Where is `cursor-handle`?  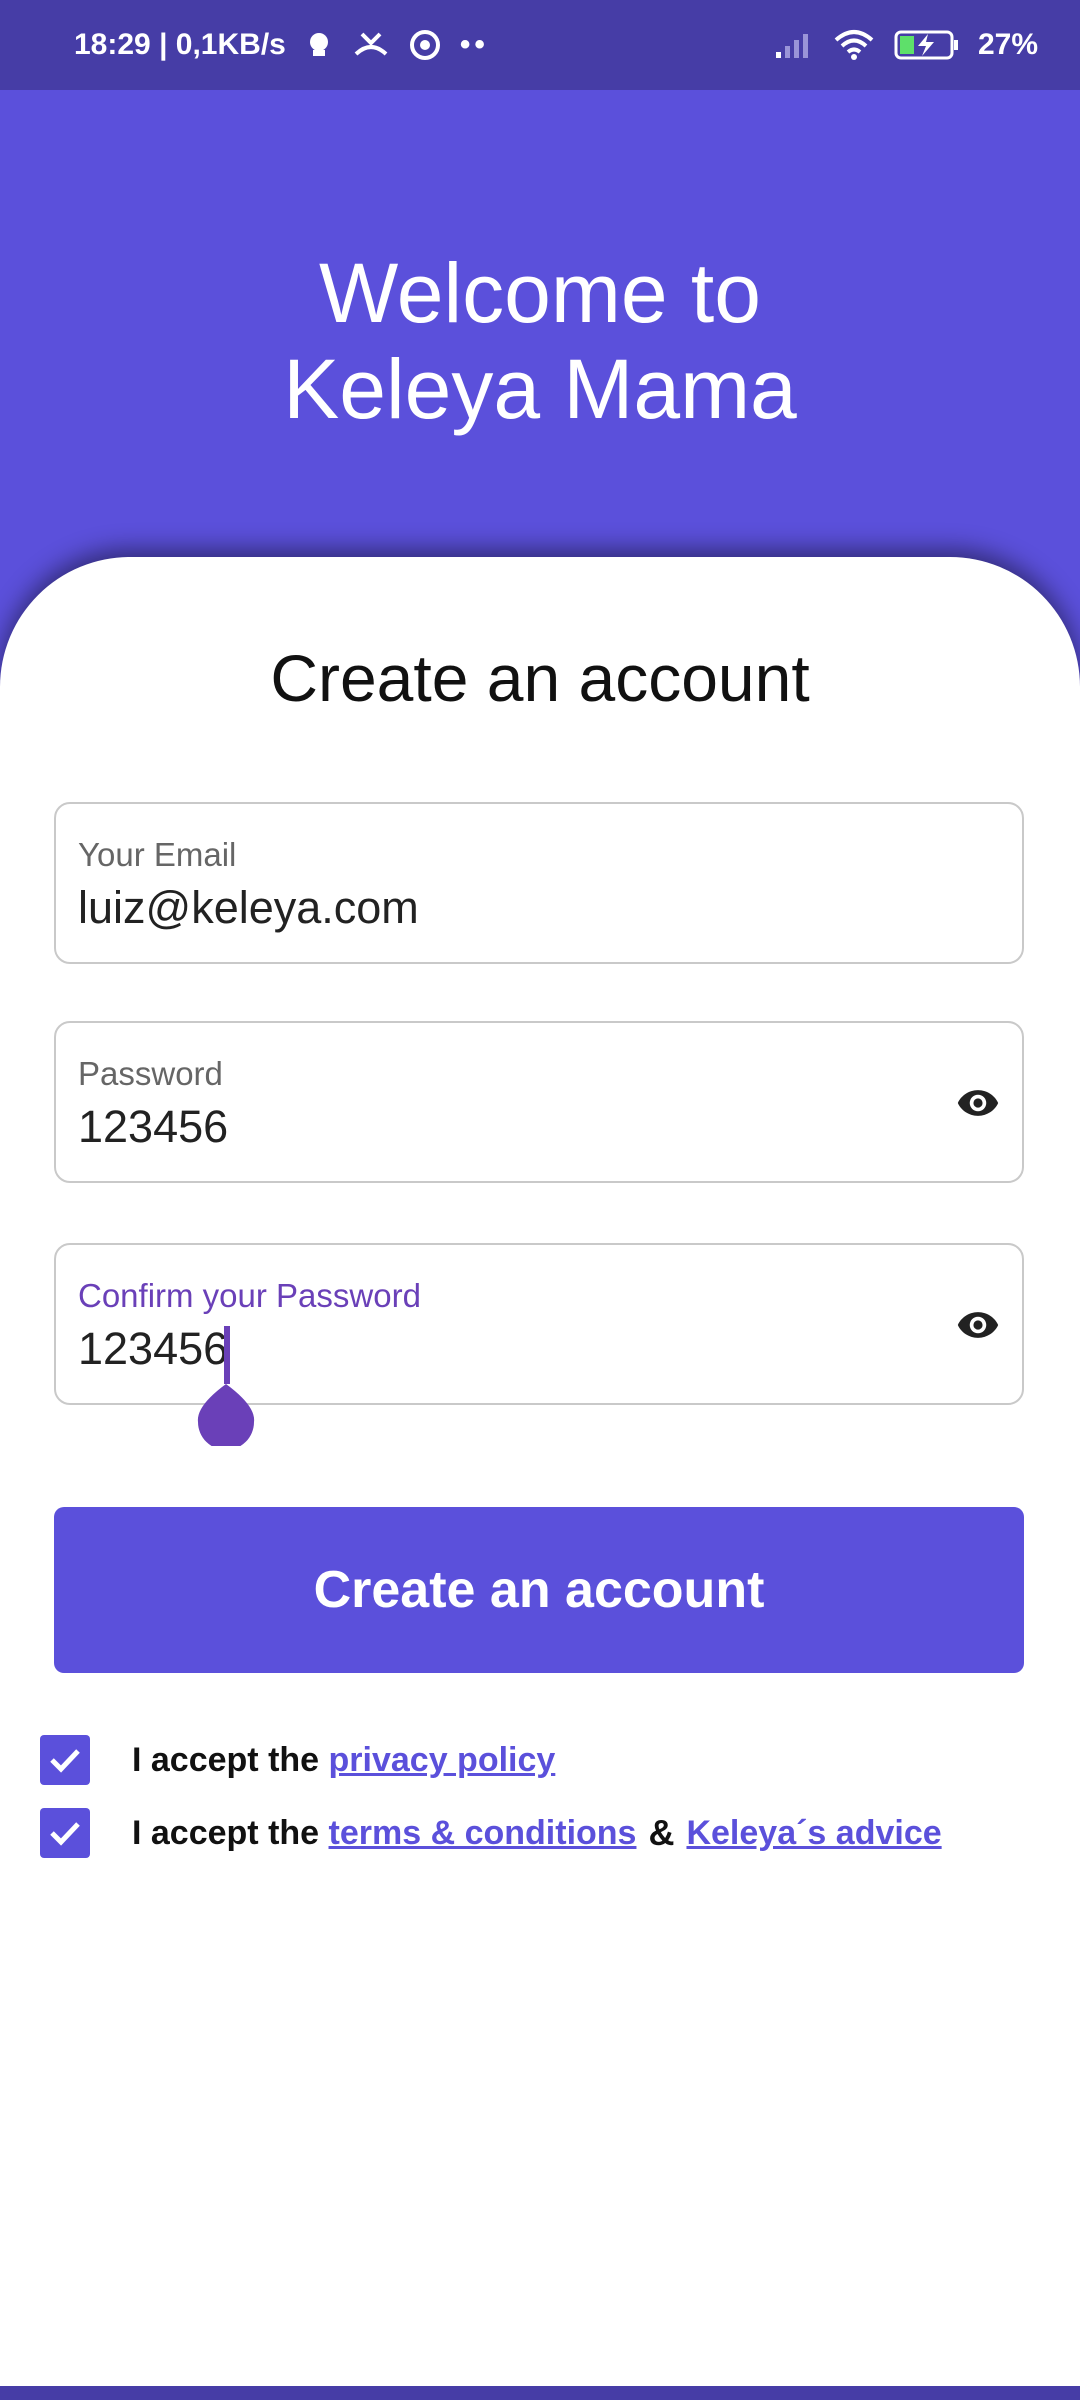 cursor-handle is located at coordinates (226, 1411).